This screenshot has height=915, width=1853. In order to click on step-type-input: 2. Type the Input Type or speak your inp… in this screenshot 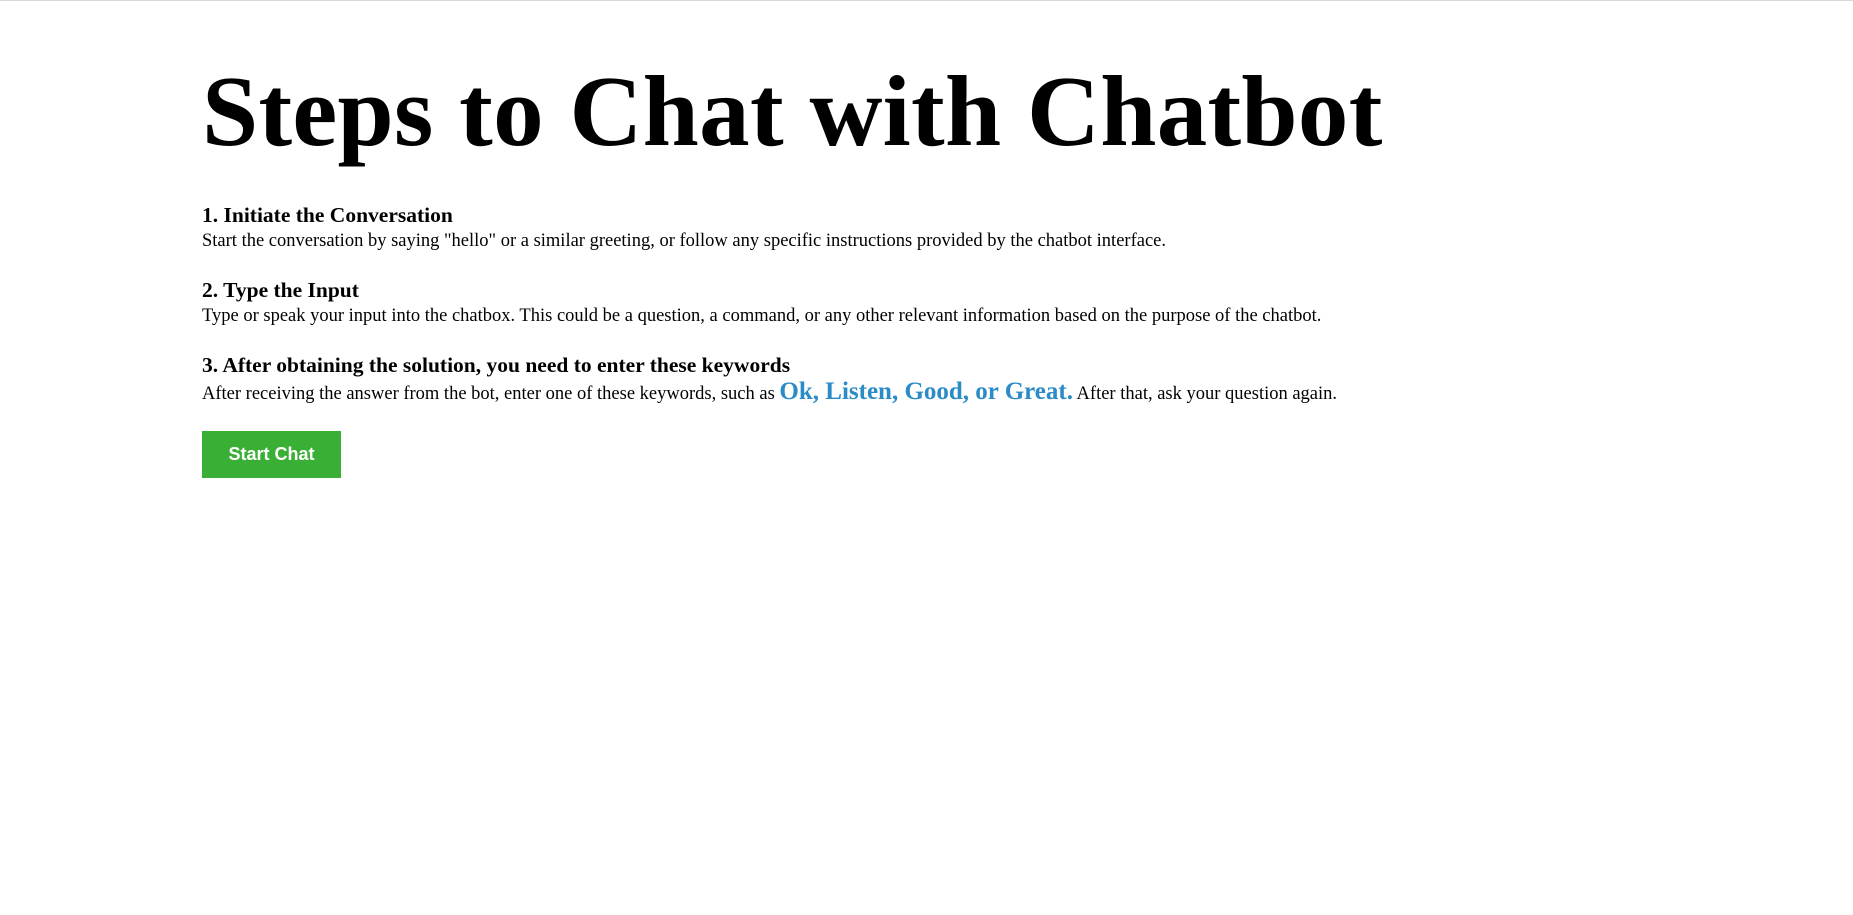, I will do `click(761, 303)`.